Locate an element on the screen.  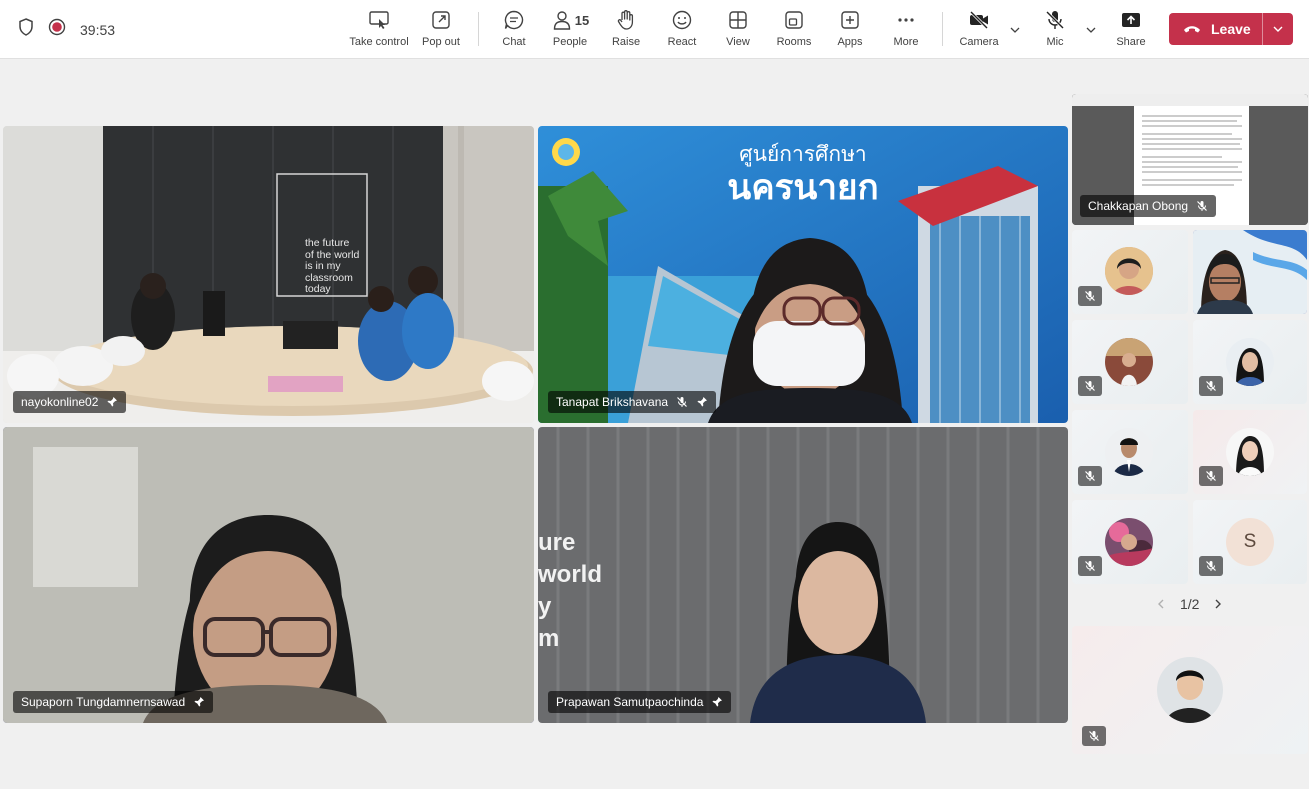
chevron-left-icon is located at coordinates (1161, 604).